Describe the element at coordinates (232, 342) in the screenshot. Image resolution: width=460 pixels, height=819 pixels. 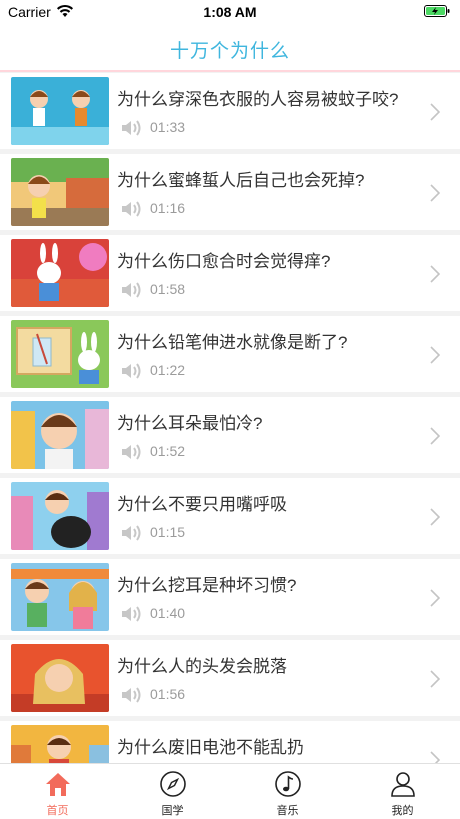
I see `item-title: 为什么铅笔伸进水就像是断了?` at that location.